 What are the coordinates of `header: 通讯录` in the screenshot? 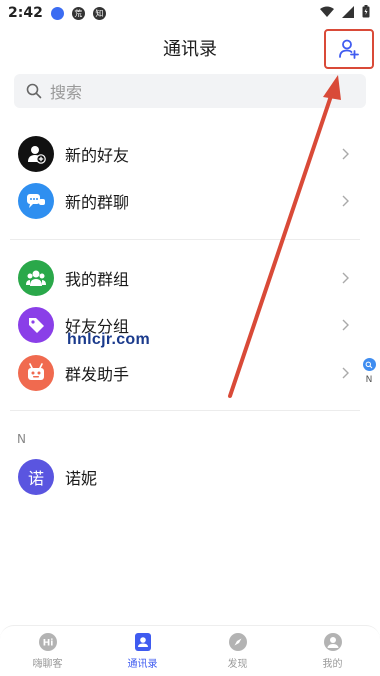 It's located at (190, 48).